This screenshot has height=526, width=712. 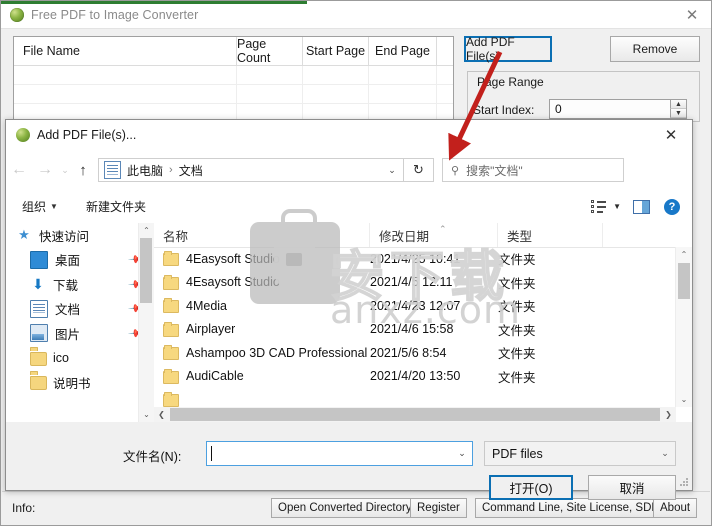 I want to click on search-icon: ⚲, so click(x=455, y=170).